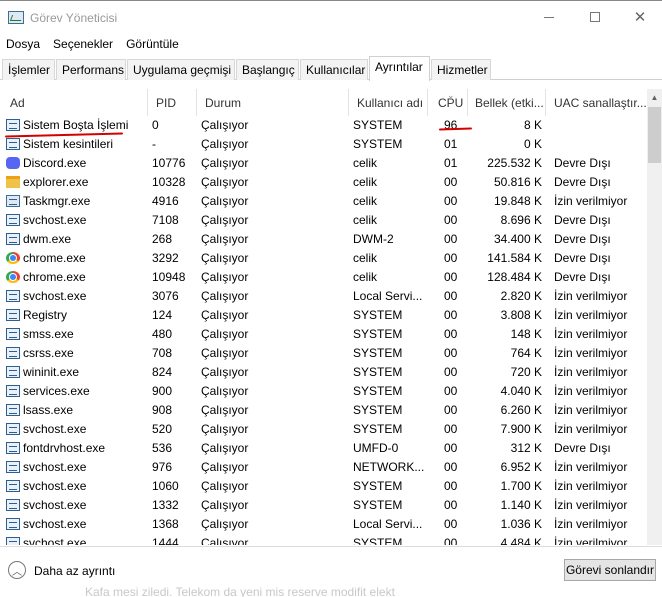 The width and height of the screenshot is (662, 597). What do you see at coordinates (654, 97) in the screenshot?
I see `scroll-up-arrow-icon: ▲` at bounding box center [654, 97].